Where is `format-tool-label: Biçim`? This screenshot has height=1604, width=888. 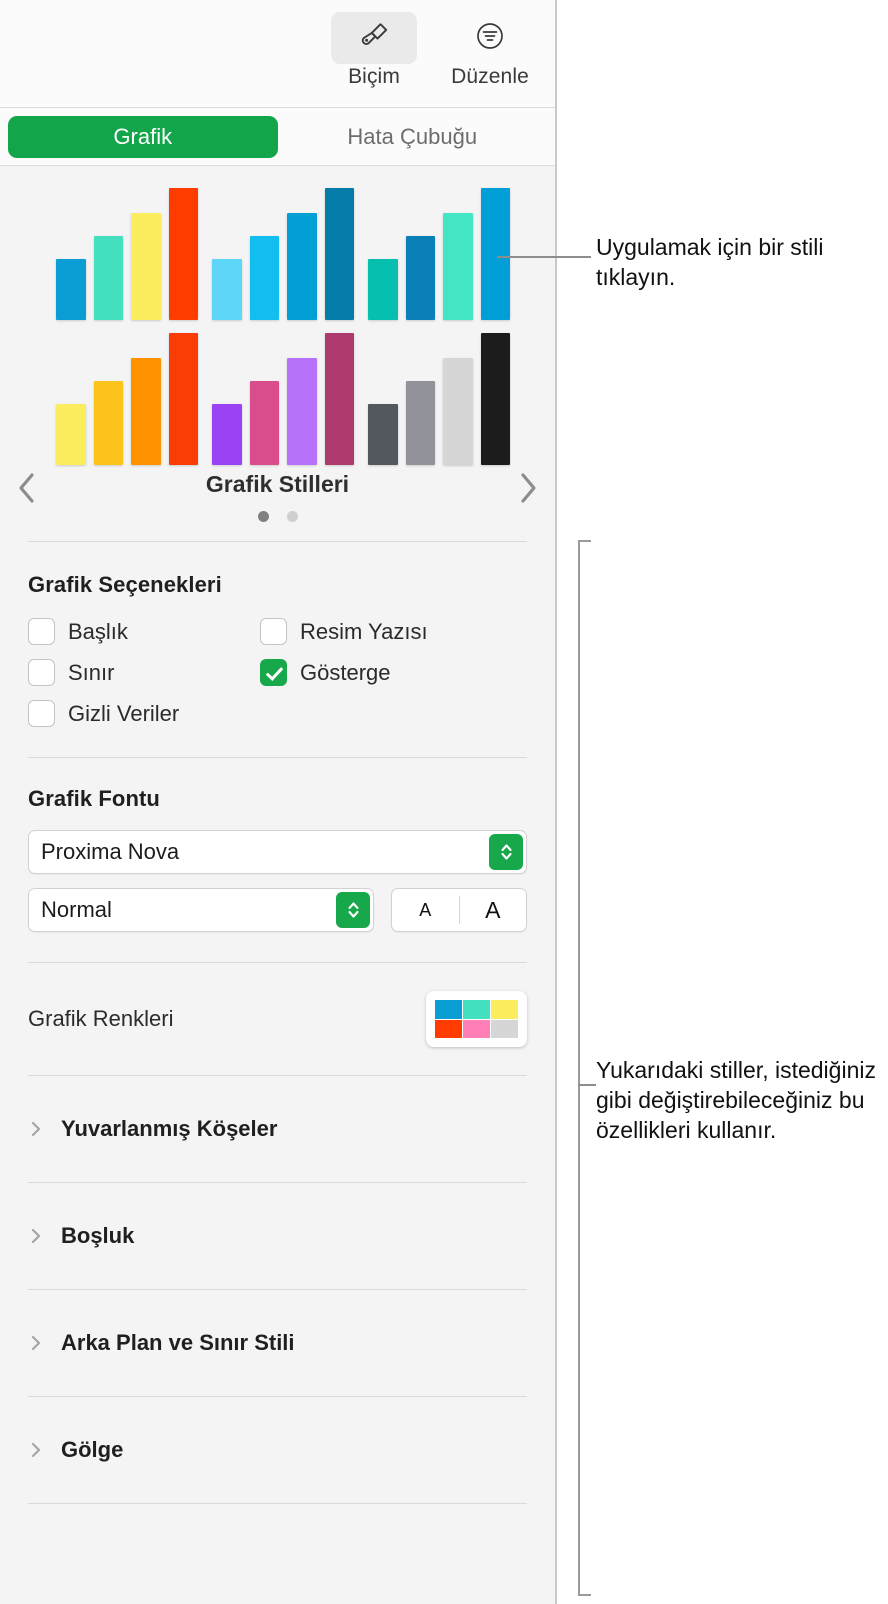 format-tool-label: Biçim is located at coordinates (374, 76).